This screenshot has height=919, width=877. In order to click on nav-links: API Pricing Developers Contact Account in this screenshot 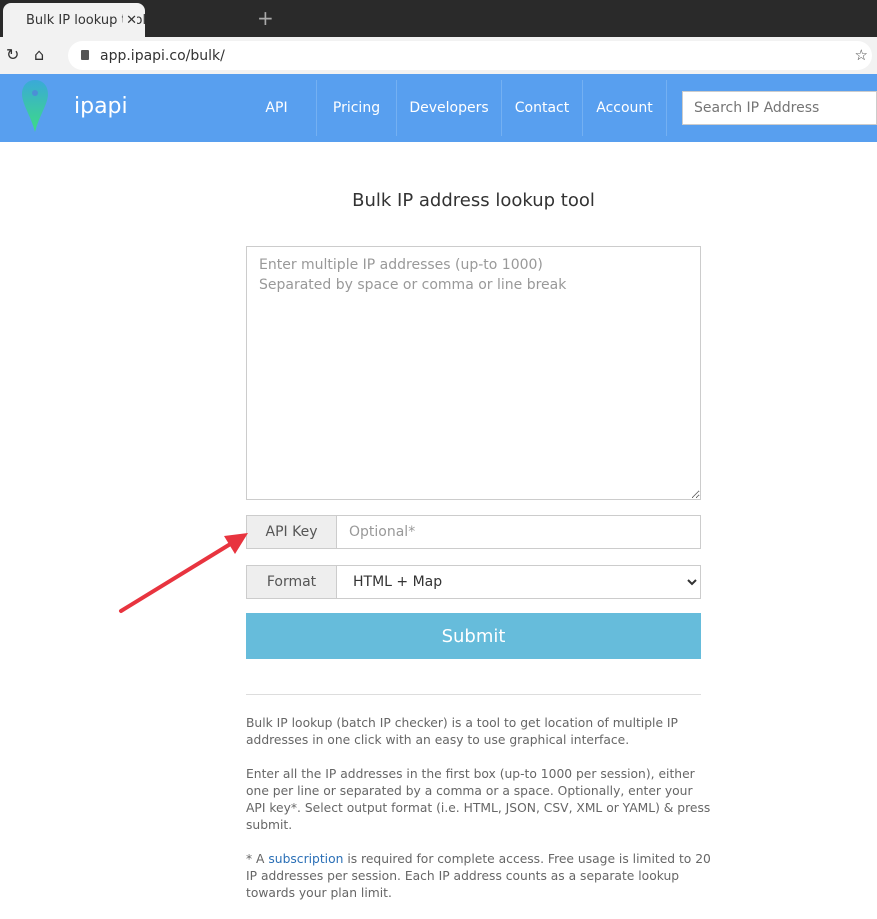, I will do `click(452, 108)`.